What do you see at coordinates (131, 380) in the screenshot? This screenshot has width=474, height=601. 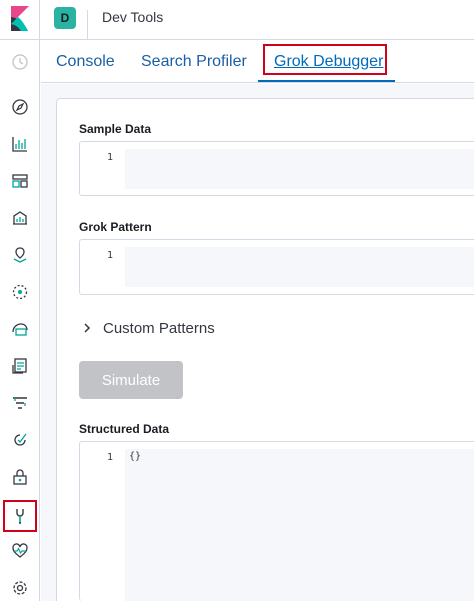 I see `simulate-button: Simulate` at bounding box center [131, 380].